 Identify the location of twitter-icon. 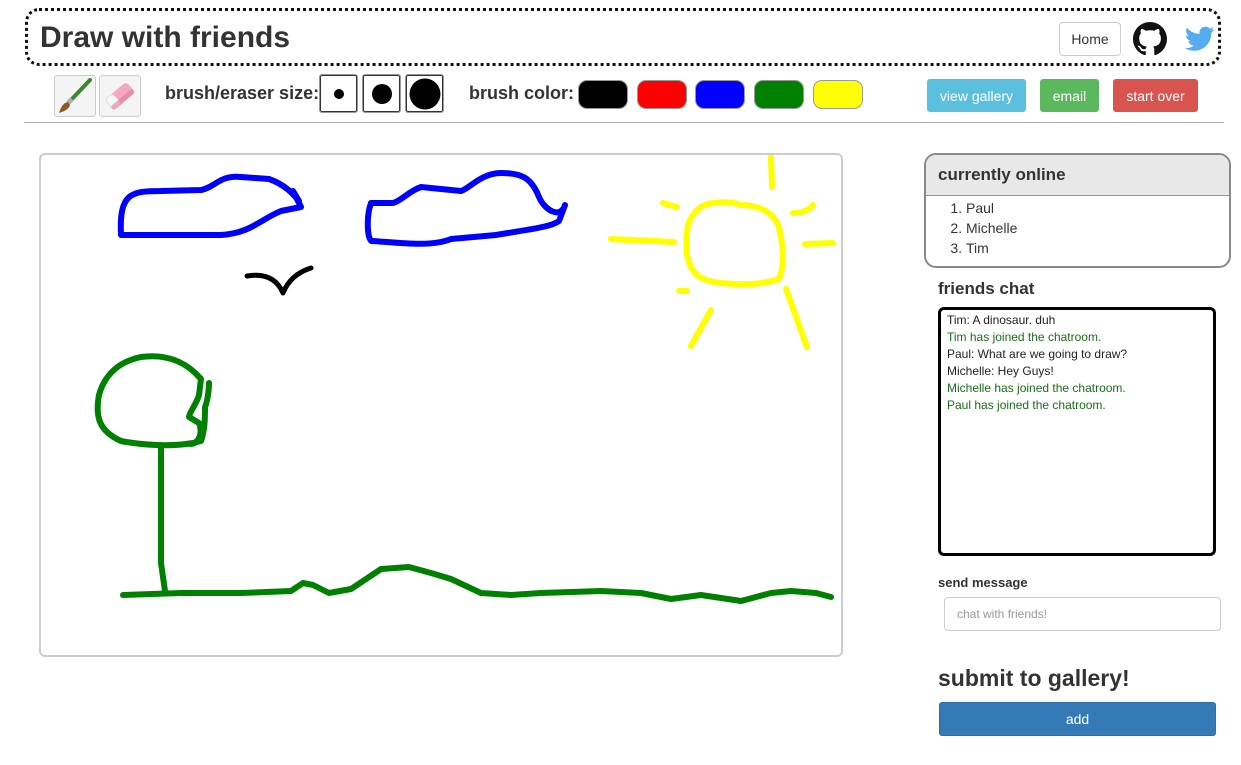
(1199, 39).